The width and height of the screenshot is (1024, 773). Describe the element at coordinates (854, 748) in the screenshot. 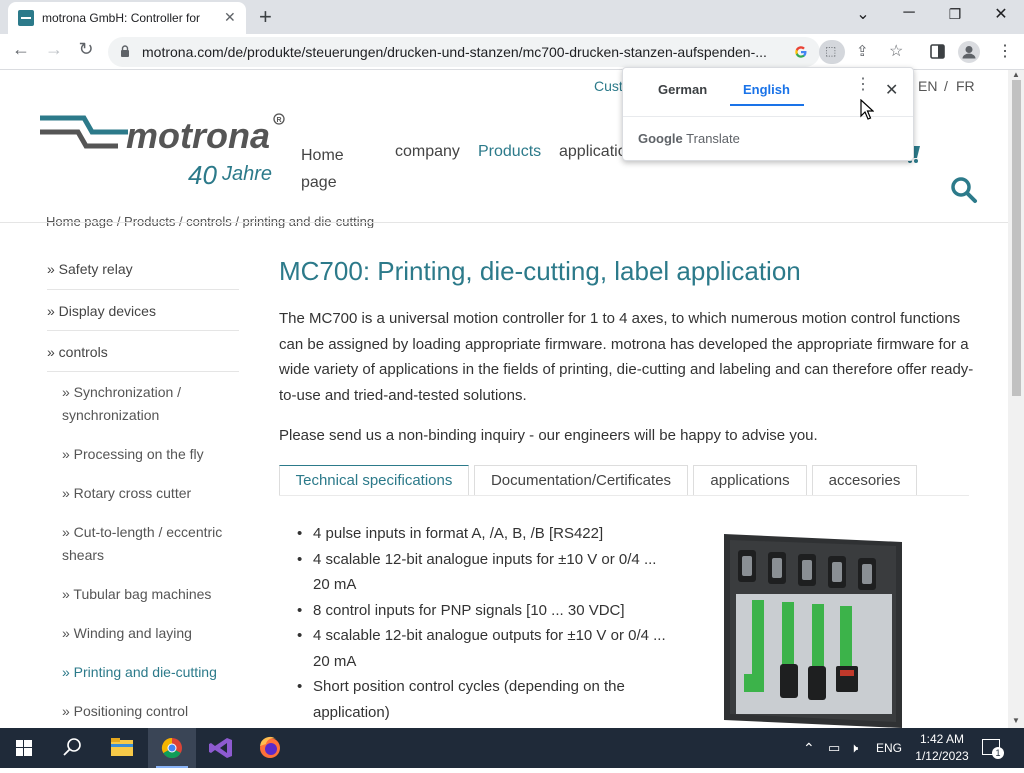

I see `volume-icon: 🕨` at that location.